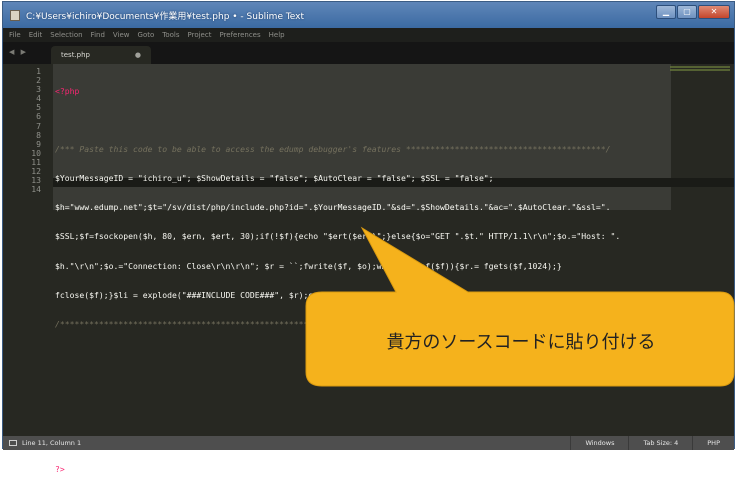 The height and width of the screenshot is (494, 739). Describe the element at coordinates (60, 469) in the screenshot. I see `code-line: ?>` at that location.